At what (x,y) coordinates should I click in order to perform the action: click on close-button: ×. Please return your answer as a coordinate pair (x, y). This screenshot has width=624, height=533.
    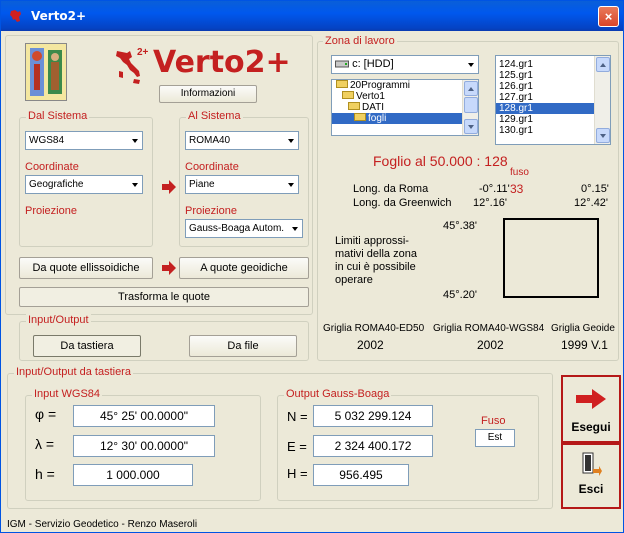
    Looking at the image, I should click on (608, 16).